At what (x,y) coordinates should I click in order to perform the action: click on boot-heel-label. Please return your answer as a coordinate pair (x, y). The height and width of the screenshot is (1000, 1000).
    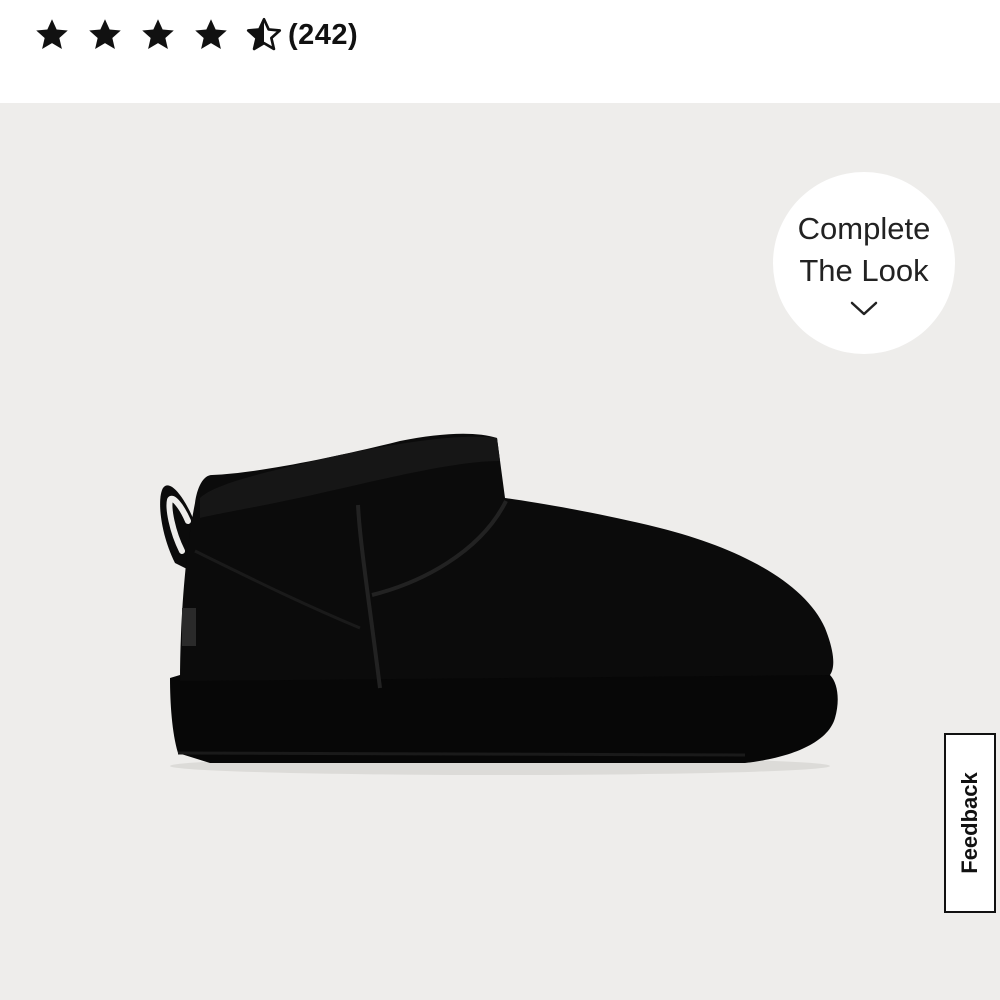
    Looking at the image, I should click on (189, 627).